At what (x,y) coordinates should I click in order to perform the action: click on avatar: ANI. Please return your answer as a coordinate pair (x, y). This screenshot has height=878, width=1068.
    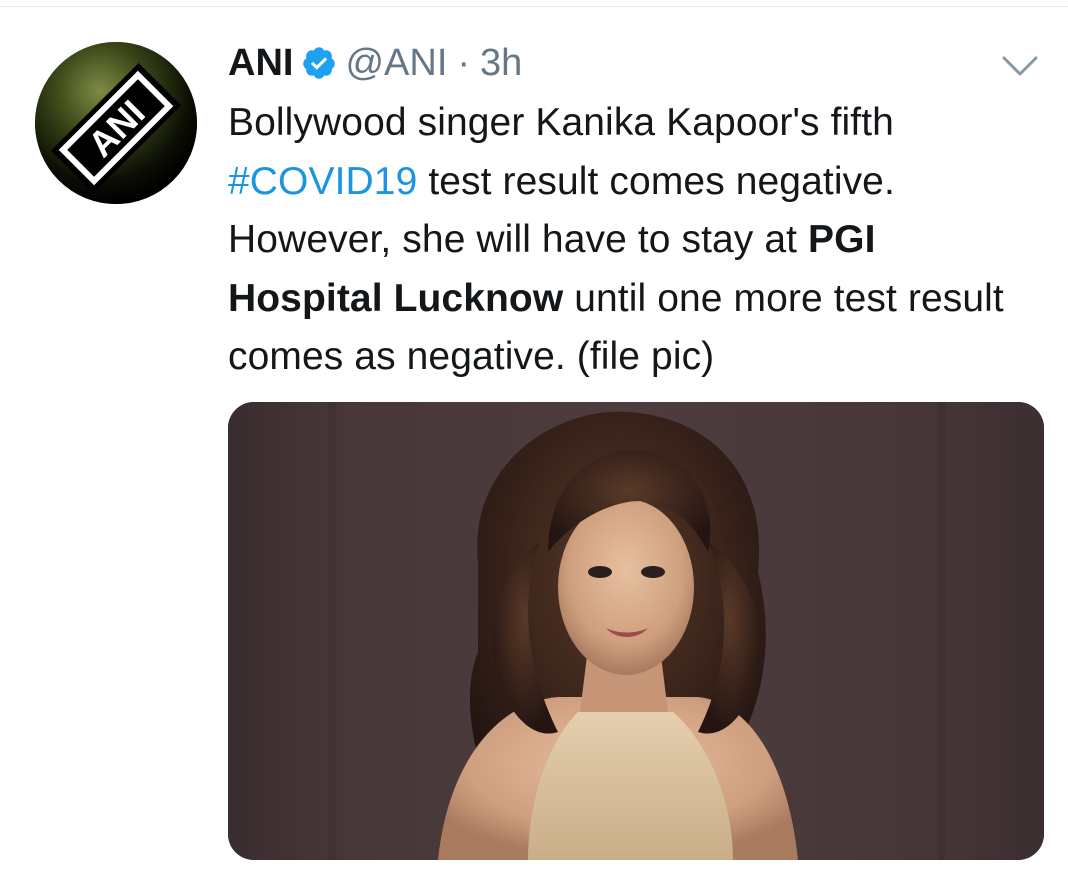
    Looking at the image, I should click on (116, 123).